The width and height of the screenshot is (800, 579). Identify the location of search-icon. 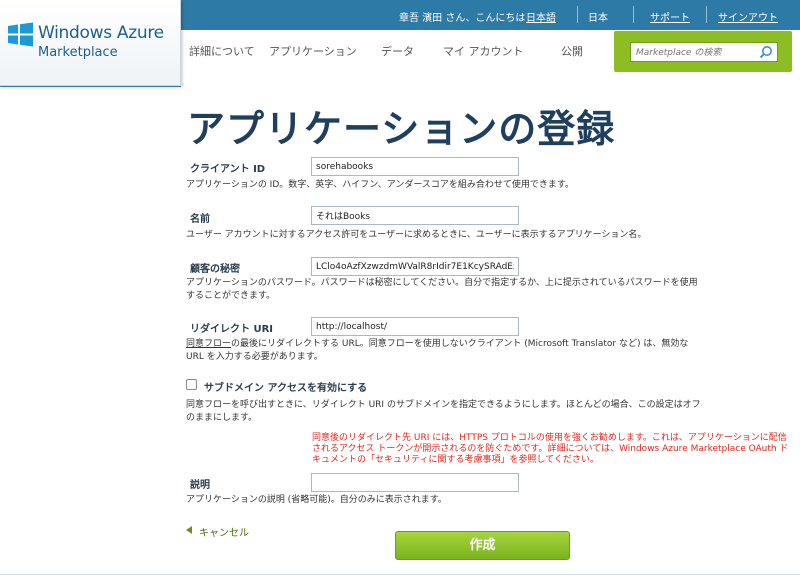
(766, 52).